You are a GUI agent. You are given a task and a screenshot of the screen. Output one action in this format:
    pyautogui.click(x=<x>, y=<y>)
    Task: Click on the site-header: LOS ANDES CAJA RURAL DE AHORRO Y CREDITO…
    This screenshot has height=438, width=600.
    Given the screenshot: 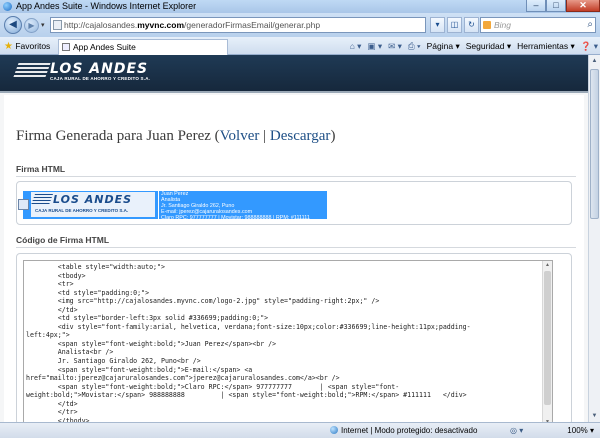 What is the action you would take?
    pyautogui.click(x=294, y=73)
    